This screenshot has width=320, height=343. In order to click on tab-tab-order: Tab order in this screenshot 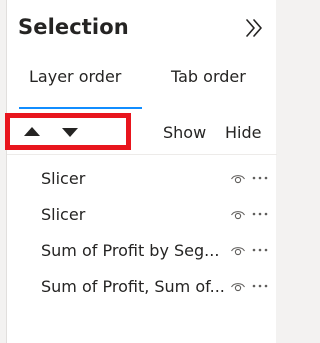, I will do `click(208, 76)`.